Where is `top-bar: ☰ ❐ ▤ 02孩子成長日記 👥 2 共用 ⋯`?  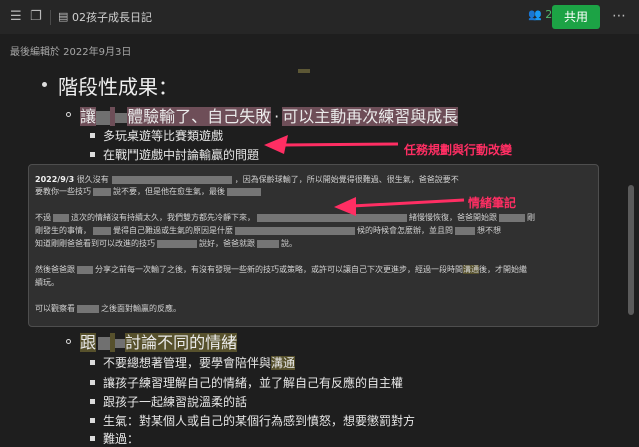
top-bar: ☰ ❐ ▤ 02孩子成長日記 👥 2 共用 ⋯ is located at coordinates (319, 17).